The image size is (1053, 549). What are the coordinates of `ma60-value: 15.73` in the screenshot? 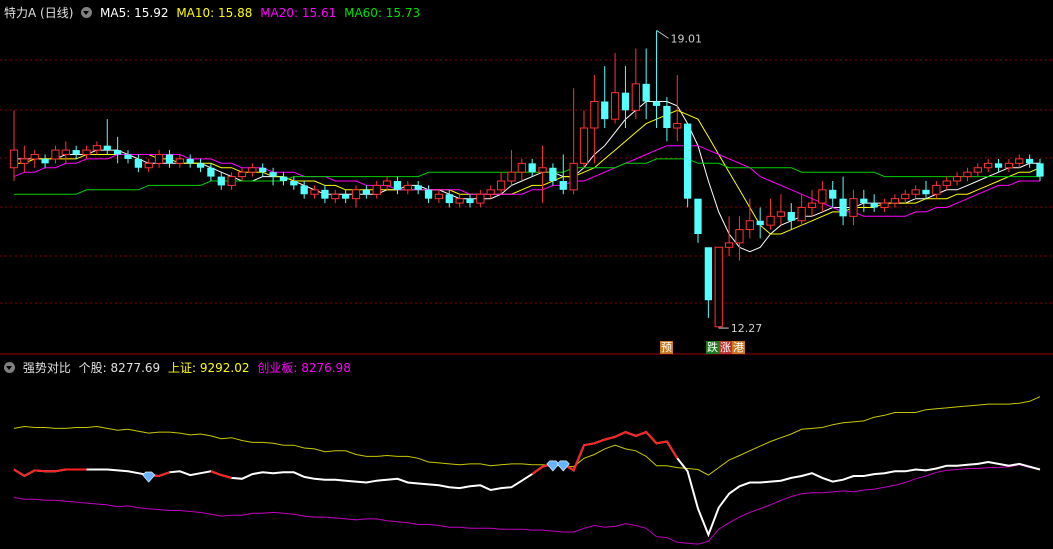 It's located at (403, 13).